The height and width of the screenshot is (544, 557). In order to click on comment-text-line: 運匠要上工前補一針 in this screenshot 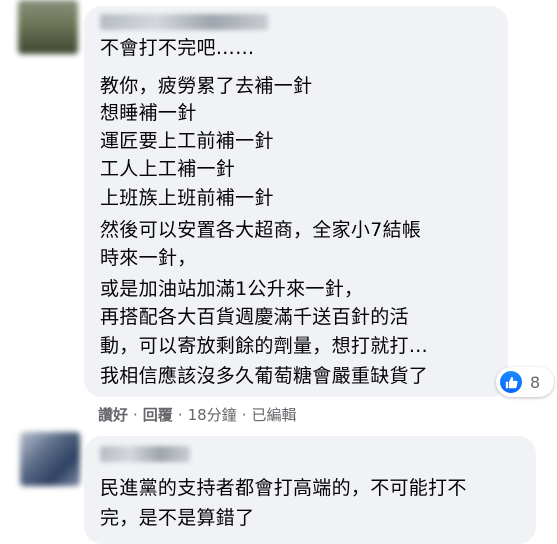, I will do `click(187, 141)`.